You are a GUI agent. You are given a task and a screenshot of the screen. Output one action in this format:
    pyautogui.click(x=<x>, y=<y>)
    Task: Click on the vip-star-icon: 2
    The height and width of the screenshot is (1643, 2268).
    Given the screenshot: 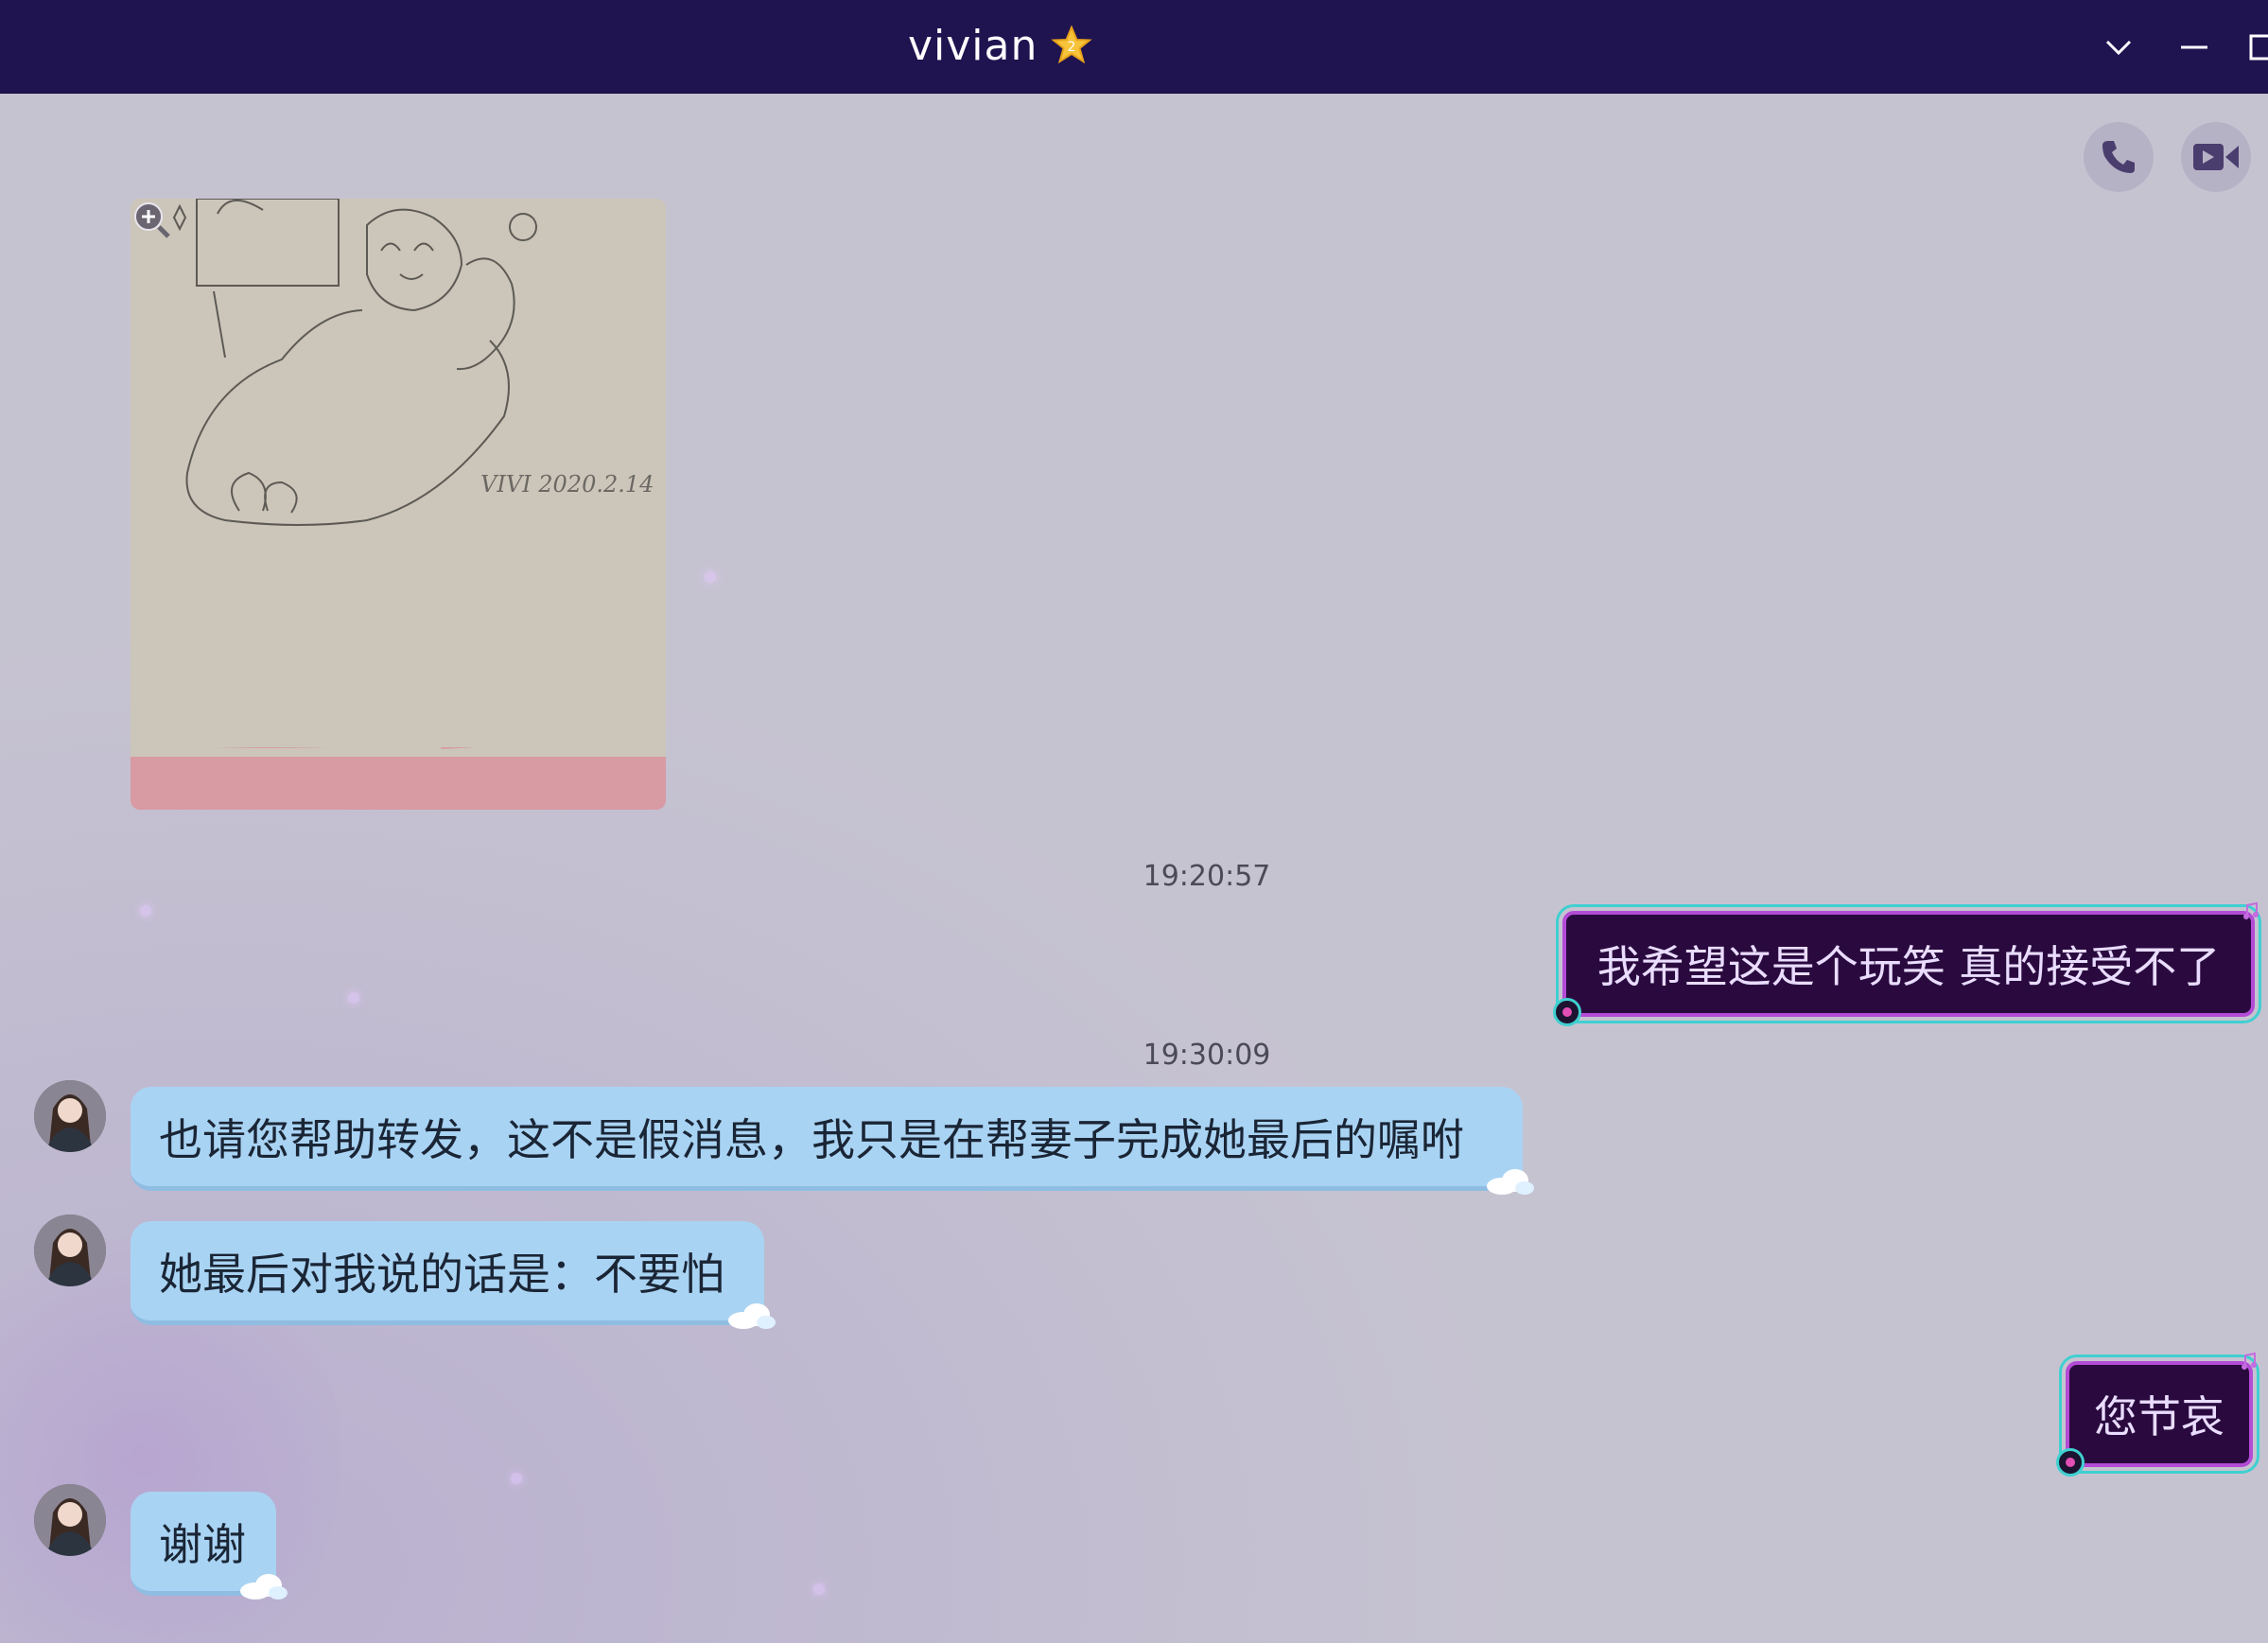 What is the action you would take?
    pyautogui.click(x=1072, y=45)
    